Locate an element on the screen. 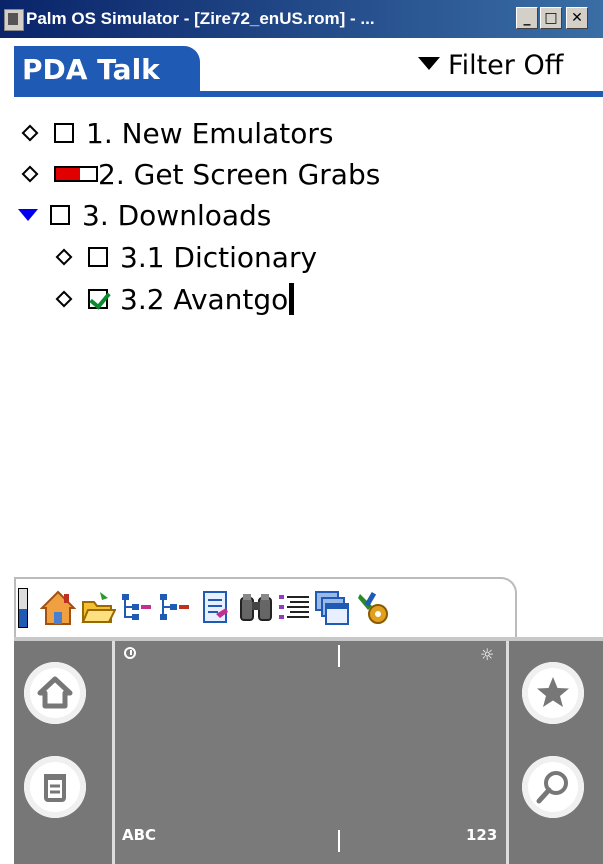 The width and height of the screenshot is (603, 864). task-checkbox-checked is located at coordinates (98, 299).